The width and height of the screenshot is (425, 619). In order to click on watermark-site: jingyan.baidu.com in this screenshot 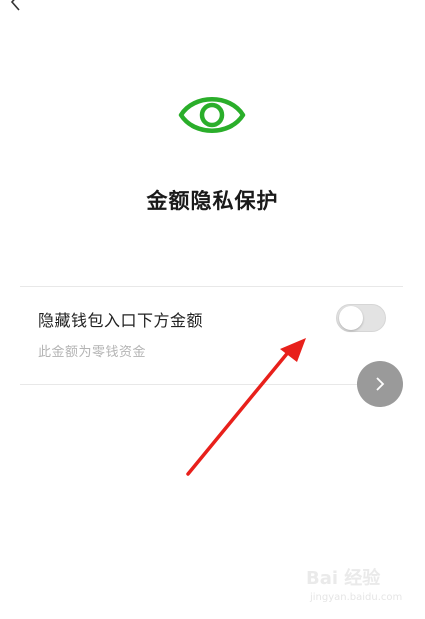, I will do `click(356, 597)`.